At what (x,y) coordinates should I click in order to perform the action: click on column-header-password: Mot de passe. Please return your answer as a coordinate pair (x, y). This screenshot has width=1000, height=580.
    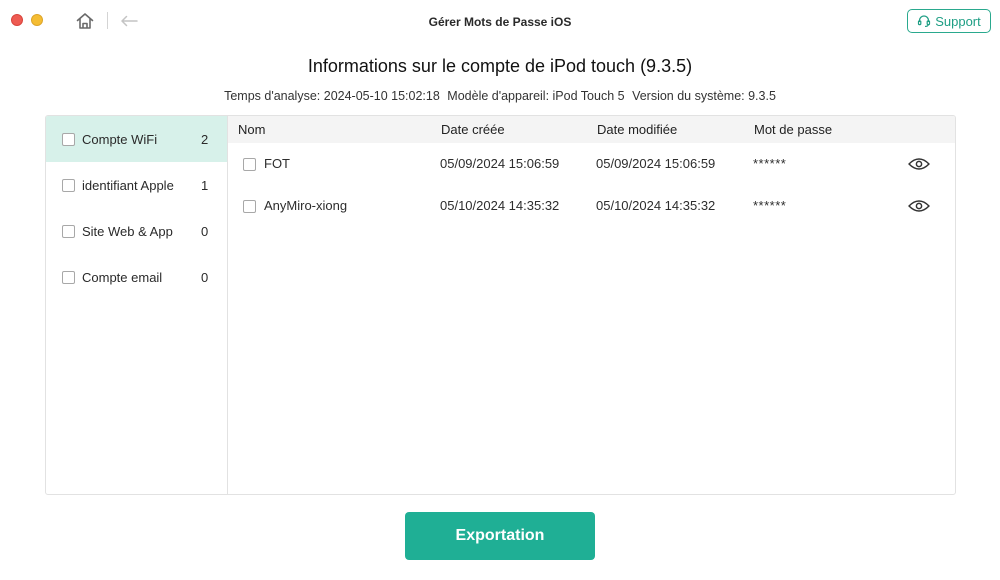
    Looking at the image, I should click on (793, 129).